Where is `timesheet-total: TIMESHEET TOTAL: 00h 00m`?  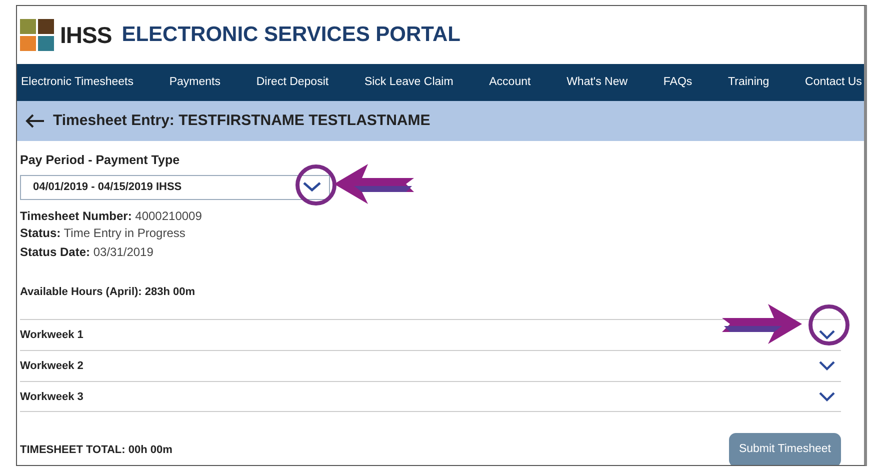
timesheet-total: TIMESHEET TOTAL: 00h 00m is located at coordinates (96, 450).